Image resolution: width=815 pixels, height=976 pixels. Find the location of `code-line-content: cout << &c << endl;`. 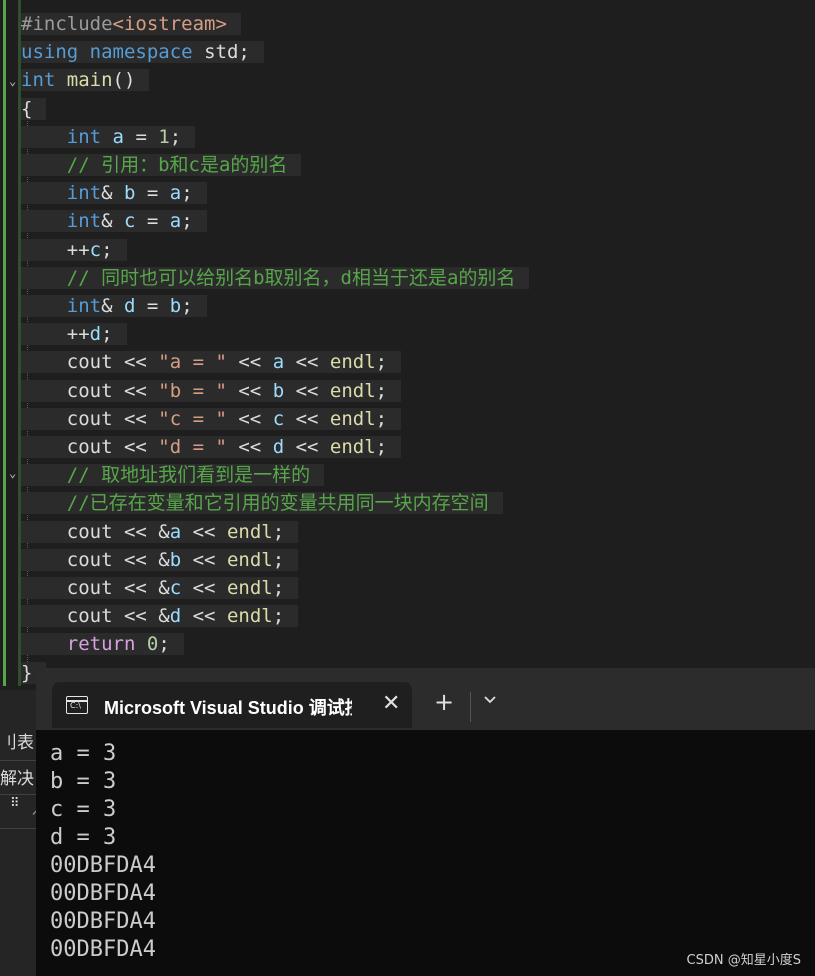

code-line-content: cout << &c << endl; is located at coordinates (160, 588).